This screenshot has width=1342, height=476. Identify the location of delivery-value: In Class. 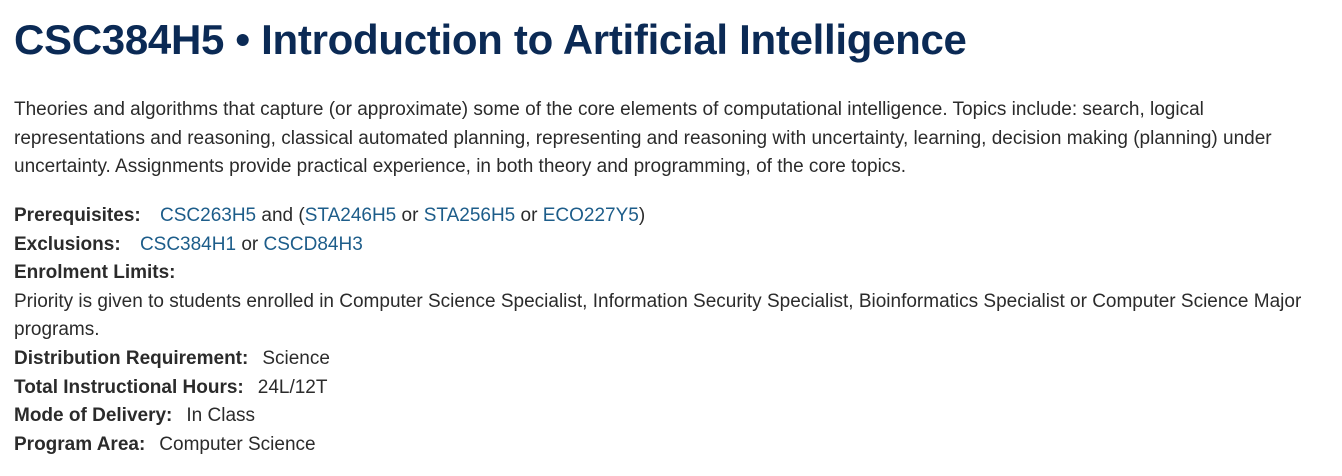
(221, 416).